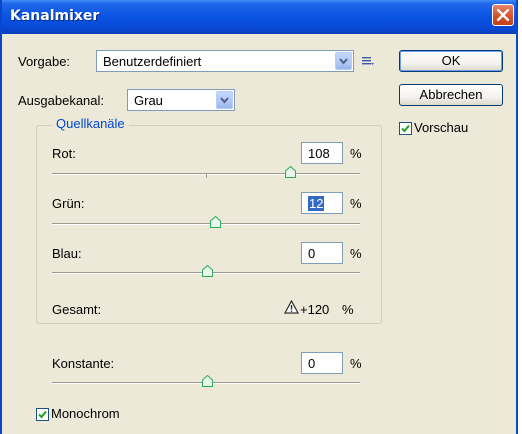 The image size is (522, 434). What do you see at coordinates (356, 153) in the screenshot?
I see `red-percent: %` at bounding box center [356, 153].